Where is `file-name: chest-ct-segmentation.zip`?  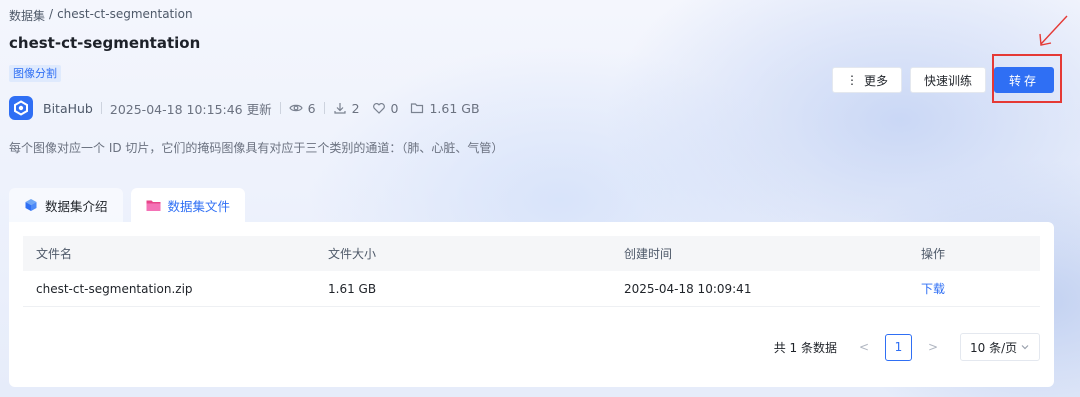 file-name: chest-ct-segmentation.zip is located at coordinates (114, 288).